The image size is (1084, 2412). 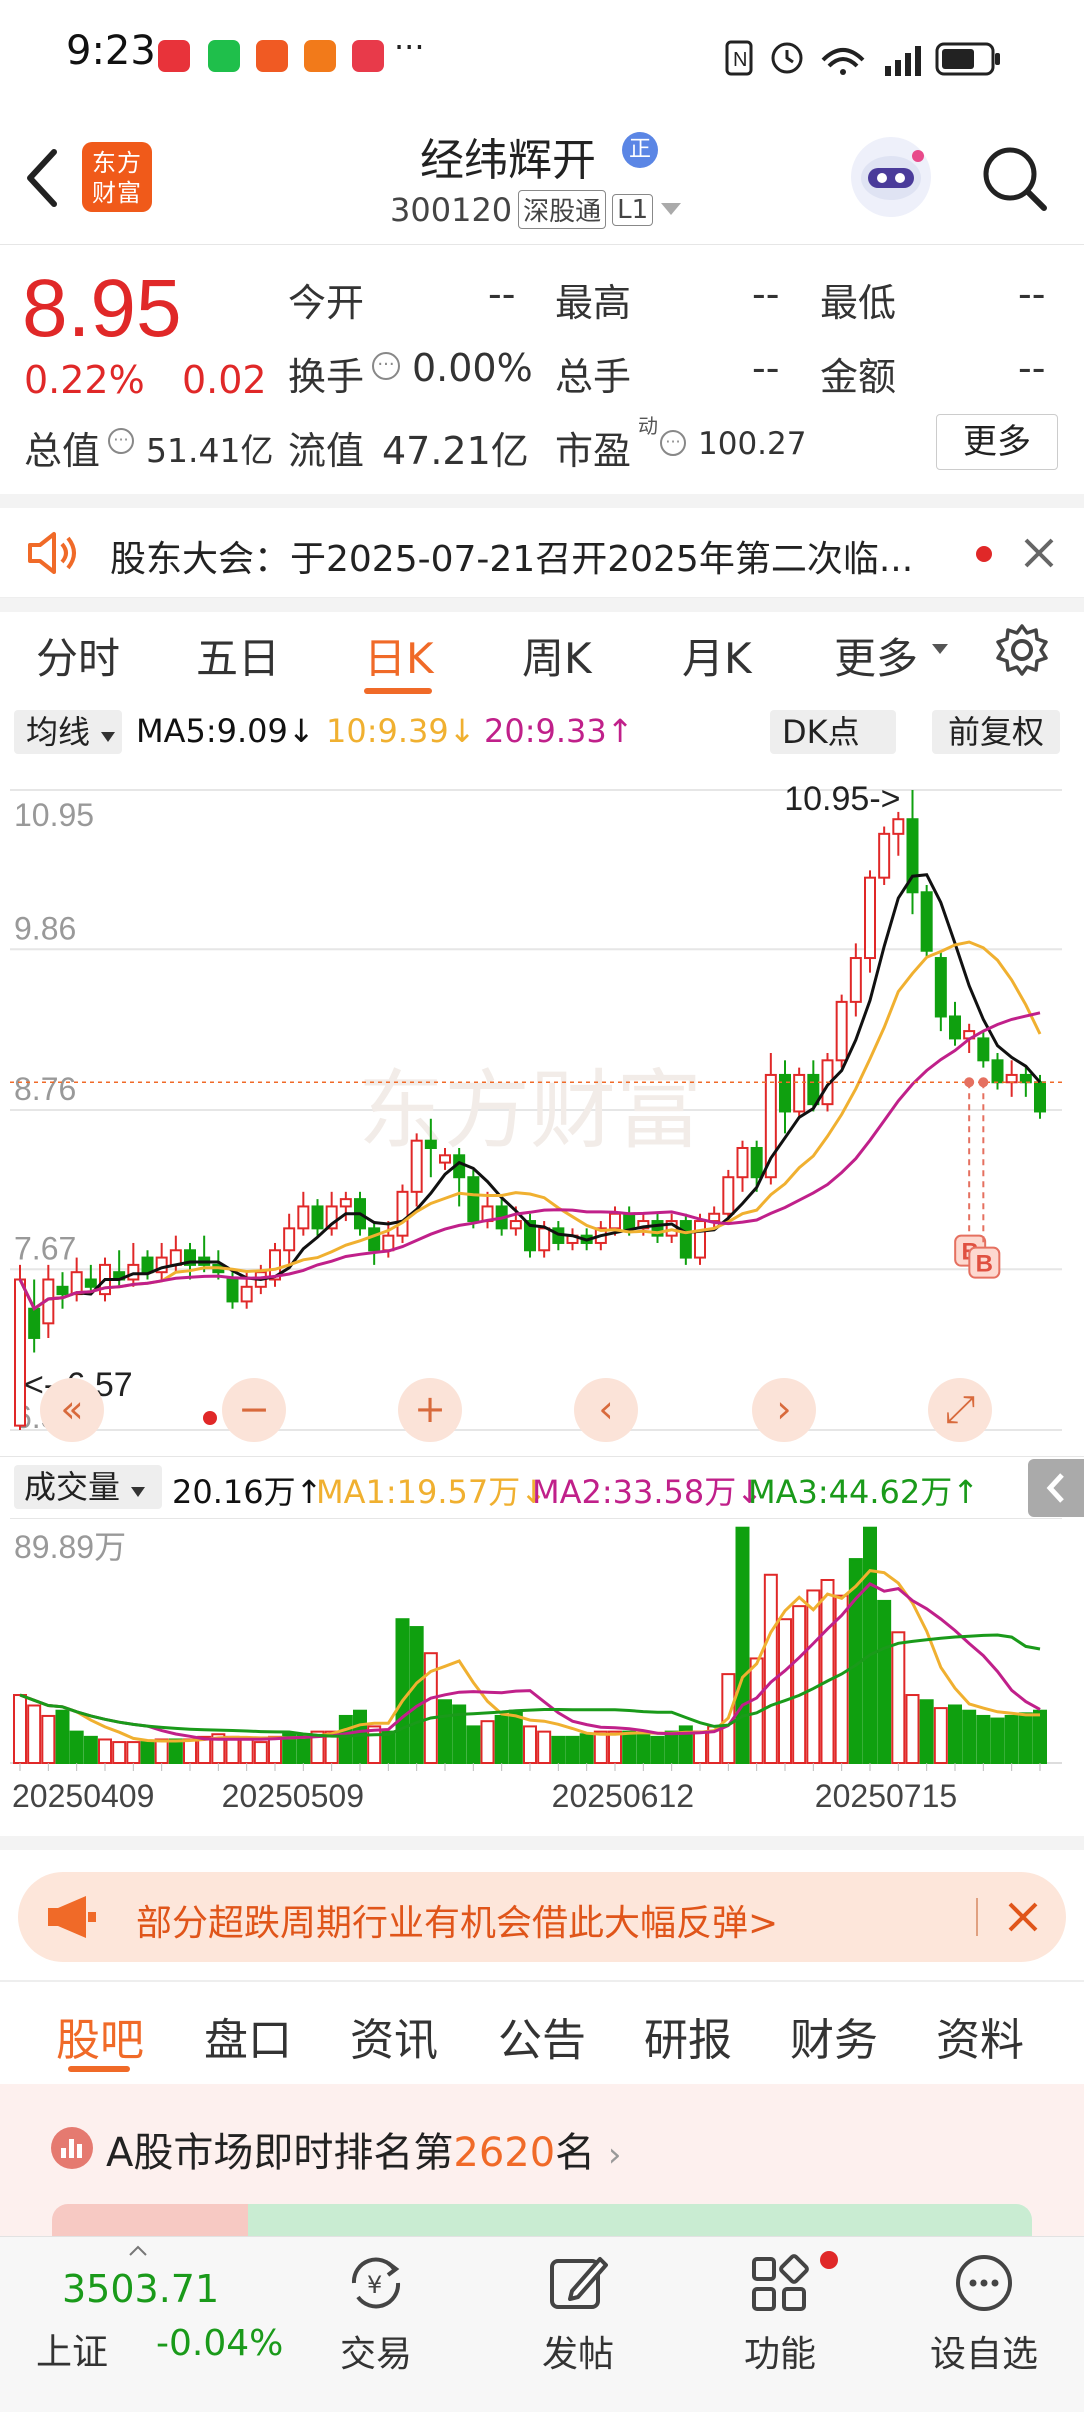 I want to click on back-arrow-icon, so click(x=42, y=178).